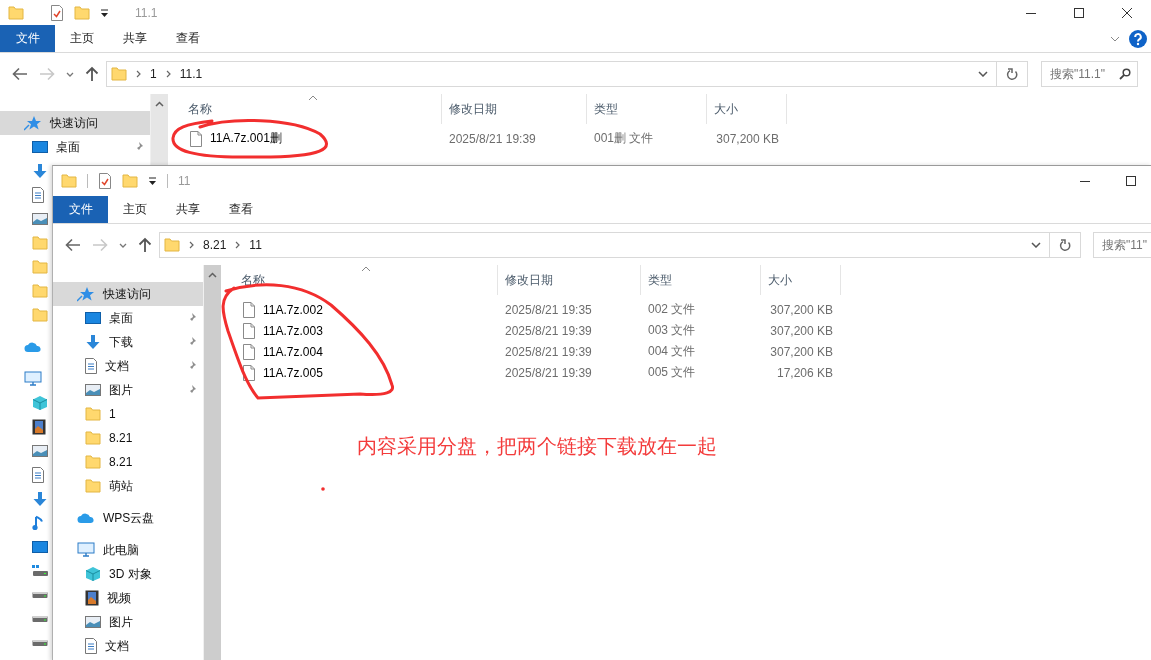 This screenshot has height=660, width=1151. Describe the element at coordinates (40, 643) in the screenshot. I see `drive-icon` at that location.